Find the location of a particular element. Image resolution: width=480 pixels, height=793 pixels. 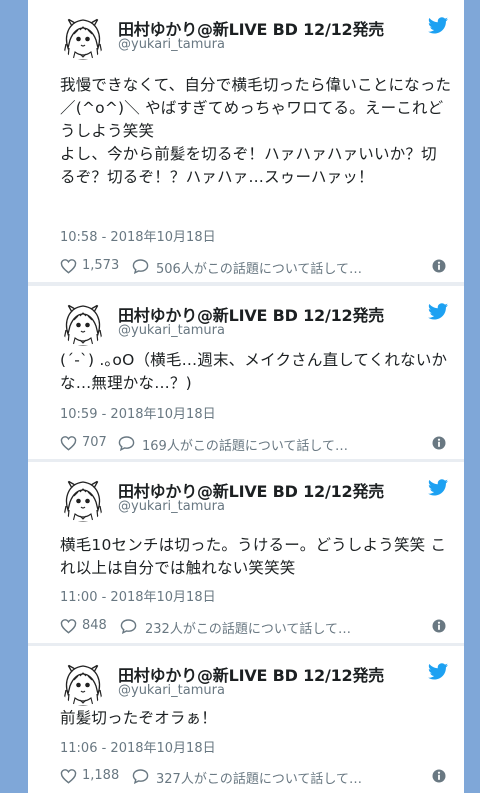

like-count: 1,573 is located at coordinates (101, 265).